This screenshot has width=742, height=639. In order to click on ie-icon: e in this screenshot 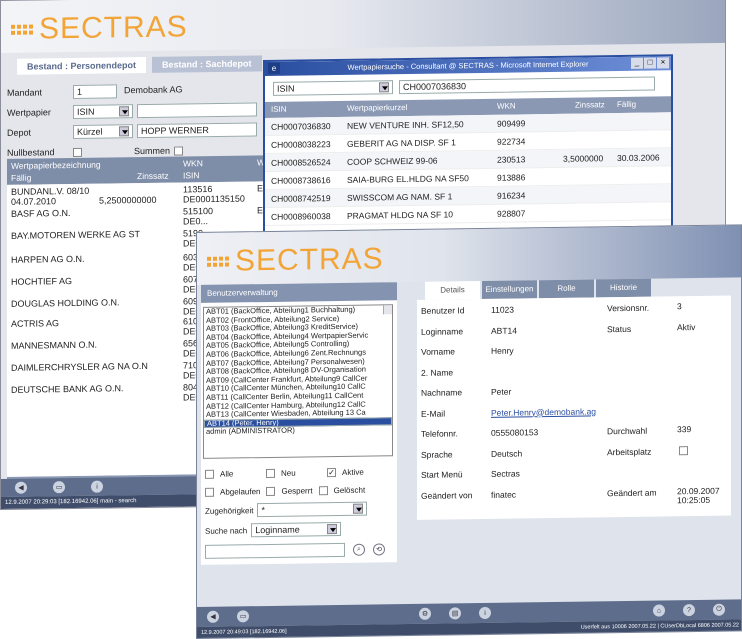, I will do `click(274, 68)`.